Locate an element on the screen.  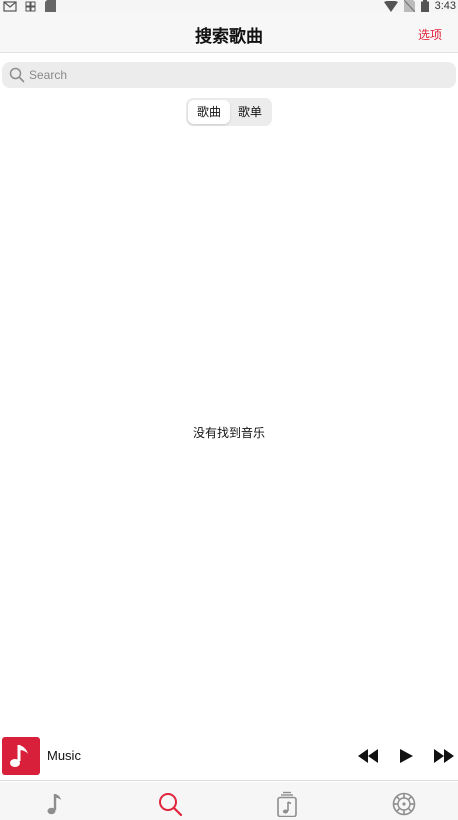
status-bar-right: 3:43 is located at coordinates (419, 6).